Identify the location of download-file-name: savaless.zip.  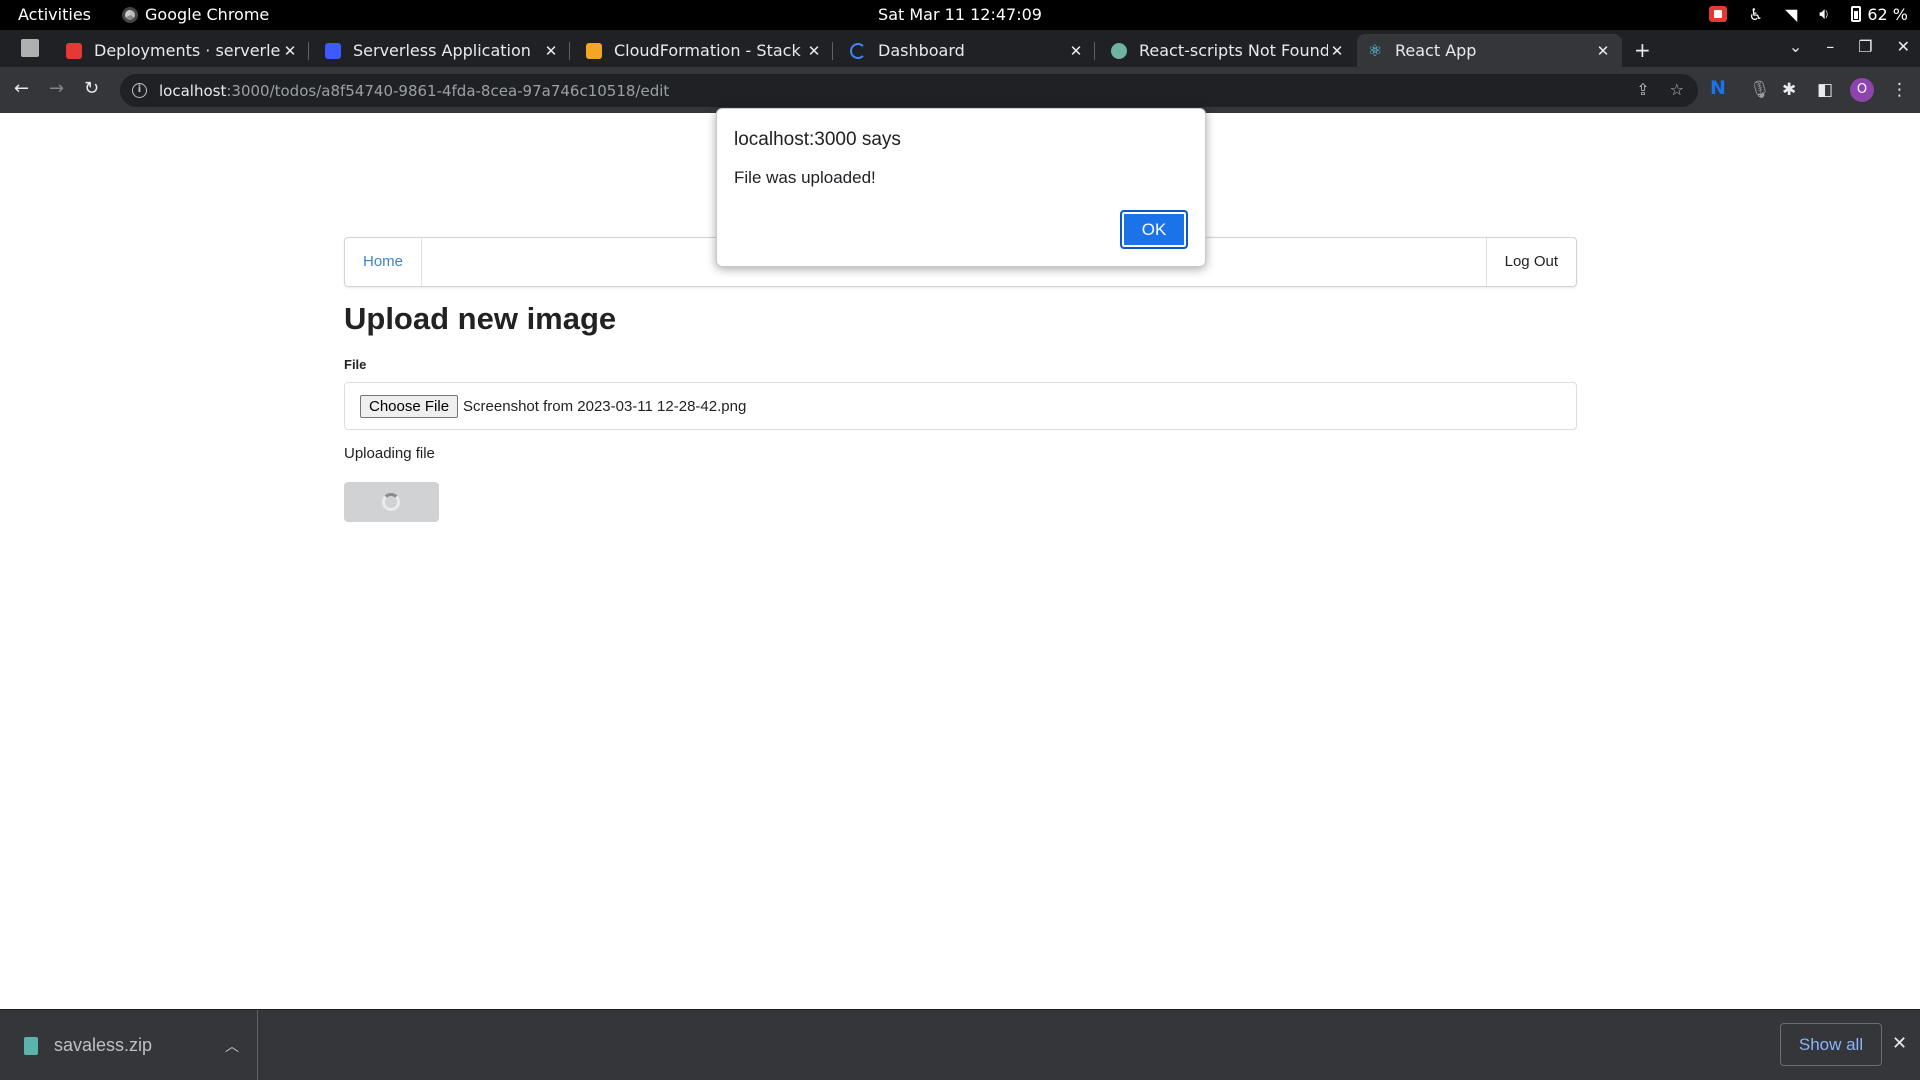
(103, 1045).